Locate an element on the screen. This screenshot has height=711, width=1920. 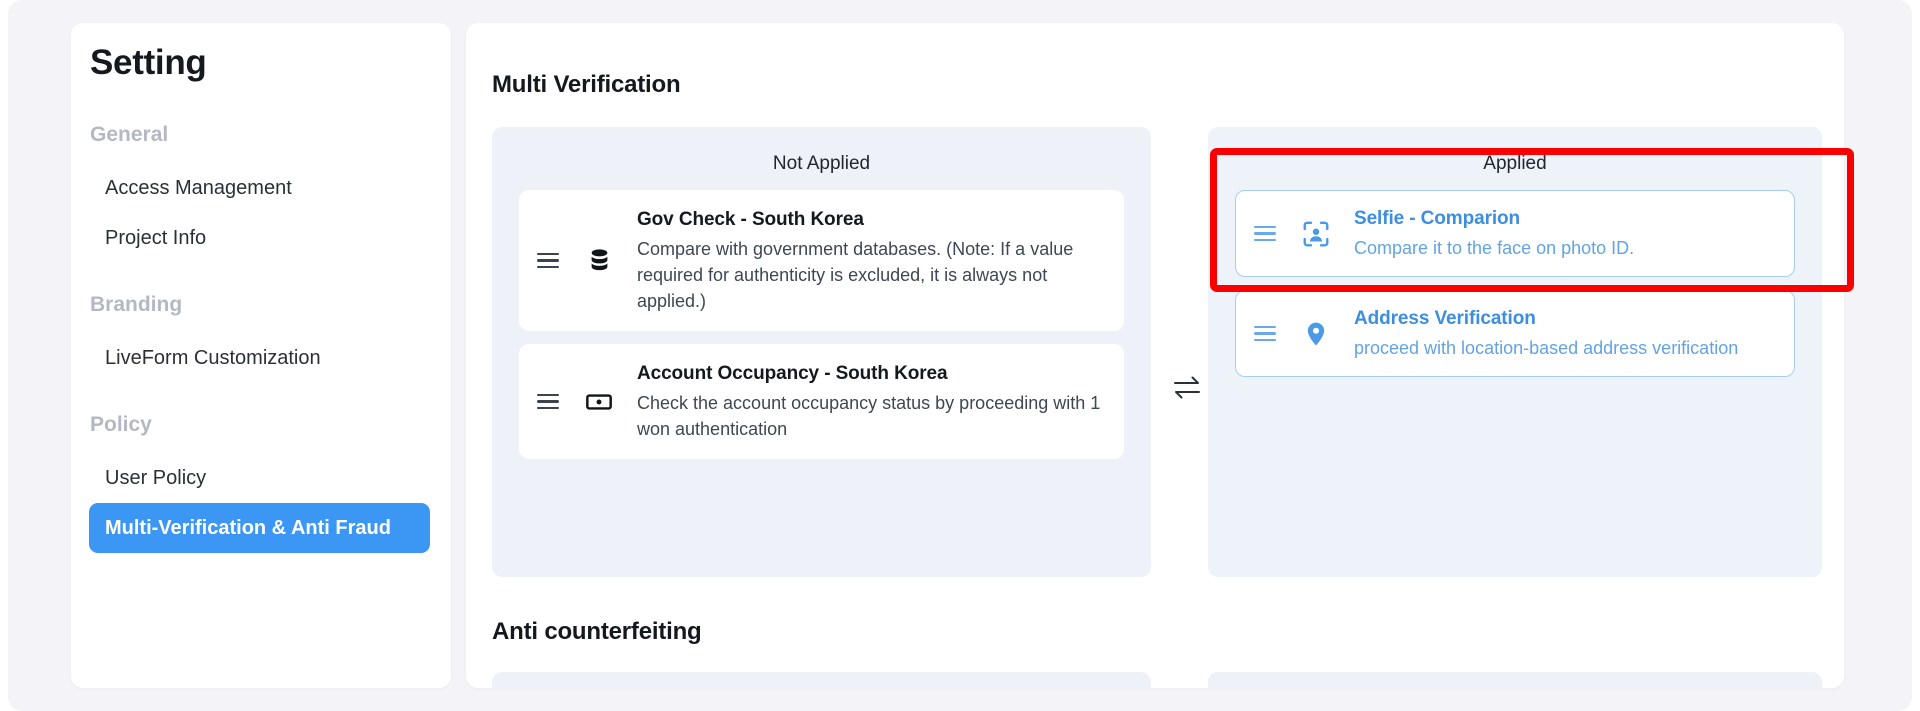
sidebar-item-multi-verification-anti-fraud: Multi-Verification & Anti Fraud is located at coordinates (259, 528).